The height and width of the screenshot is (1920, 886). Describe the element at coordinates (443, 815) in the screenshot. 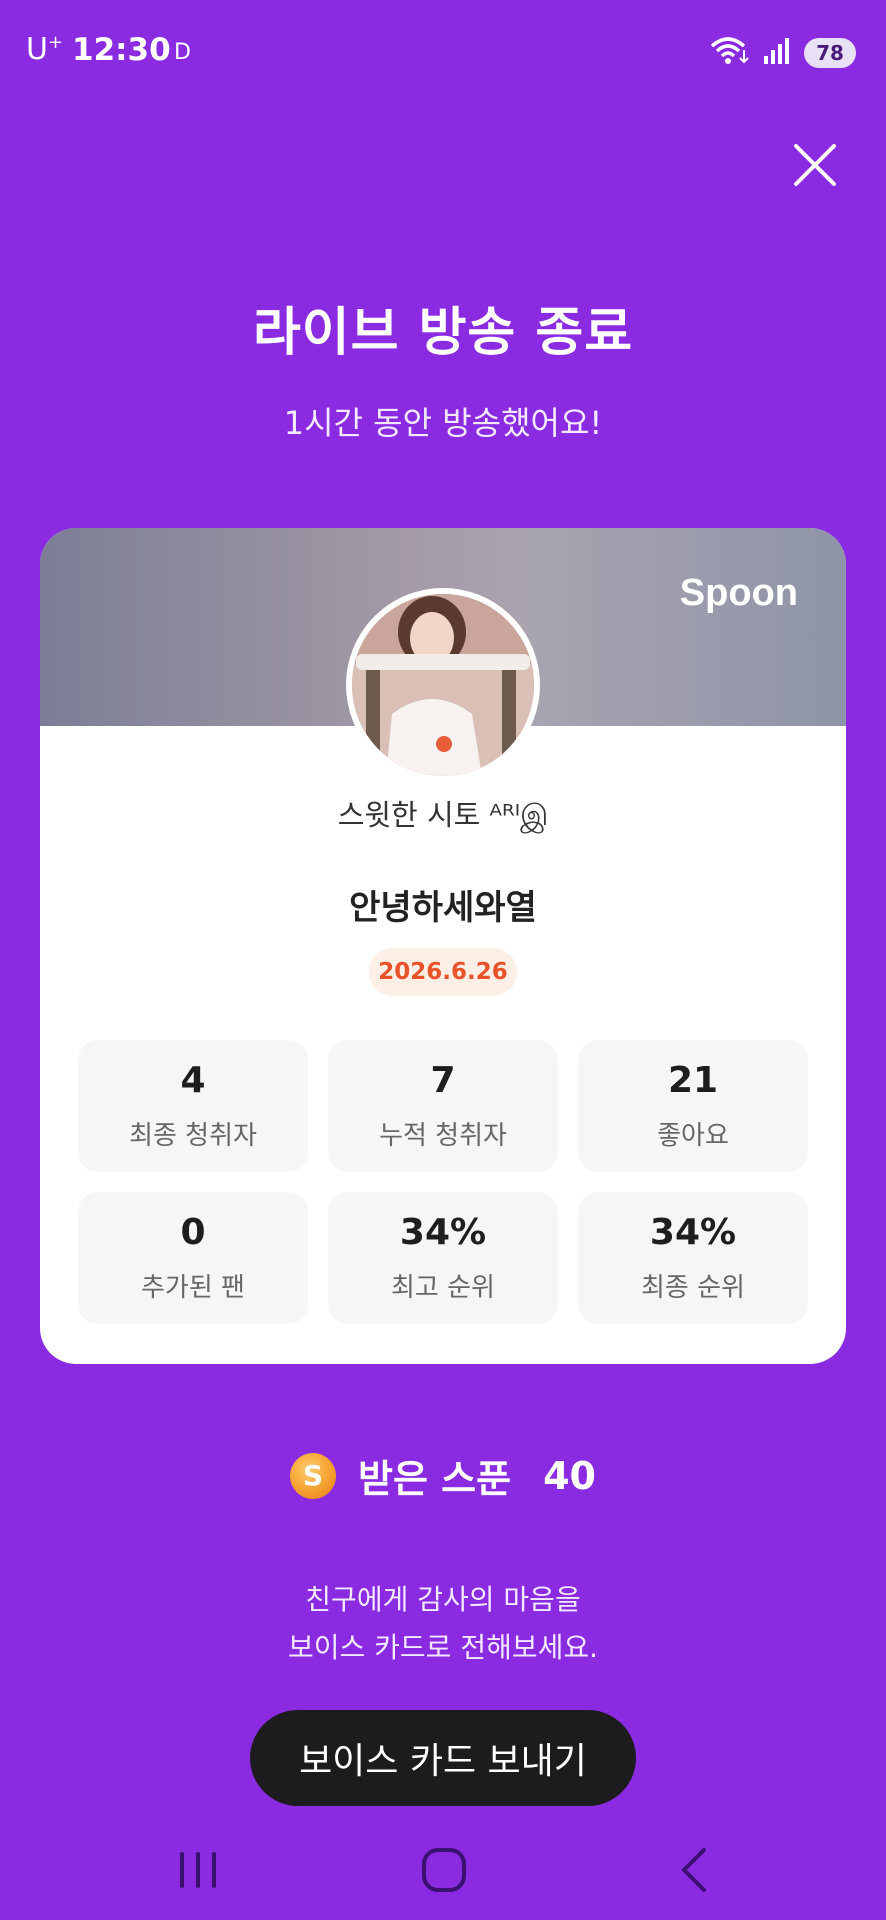

I see `dj-nickname: 스윗한 시토 ᴬᴿᴵஇ` at that location.